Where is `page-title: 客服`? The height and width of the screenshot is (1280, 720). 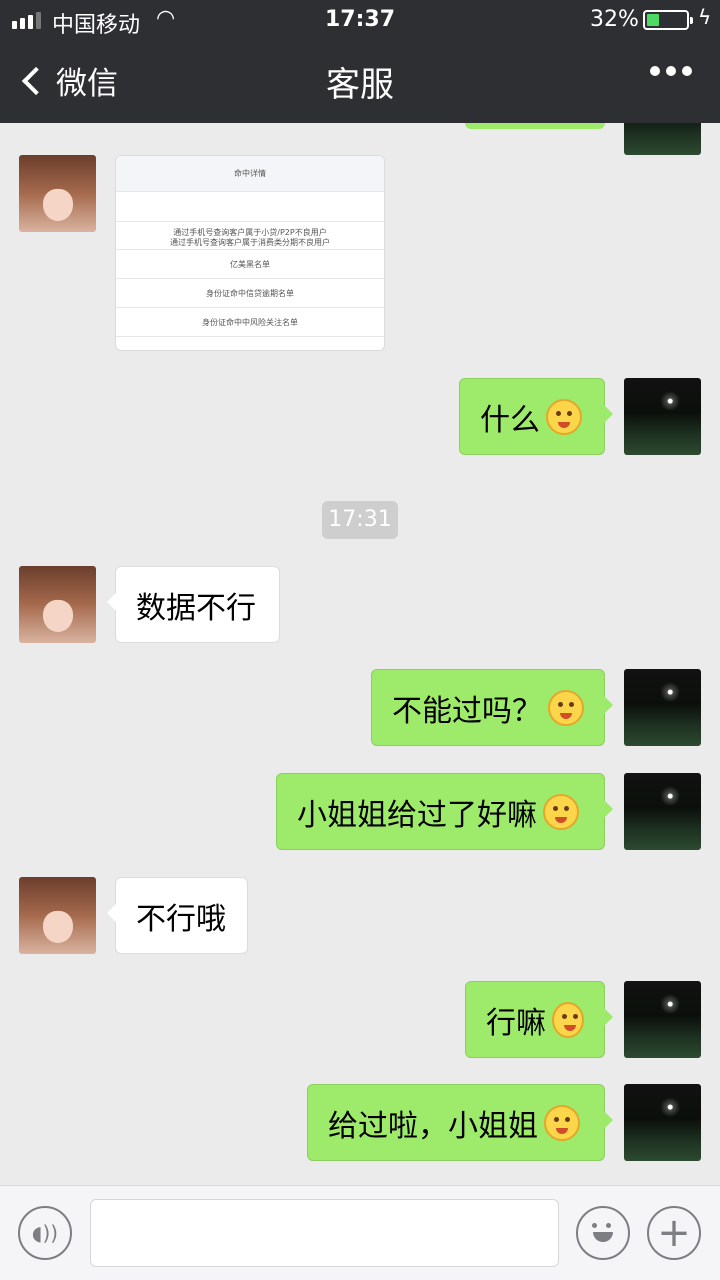
page-title: 客服 is located at coordinates (360, 85).